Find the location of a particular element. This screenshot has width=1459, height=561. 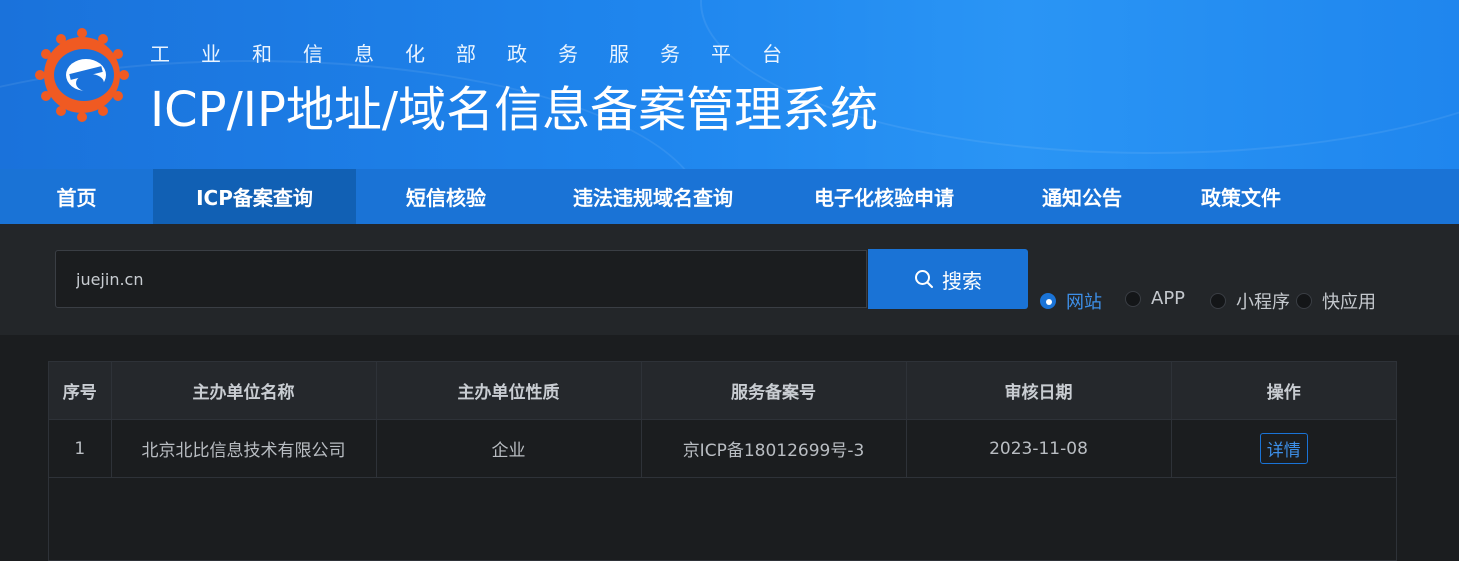

search-icon is located at coordinates (924, 279).